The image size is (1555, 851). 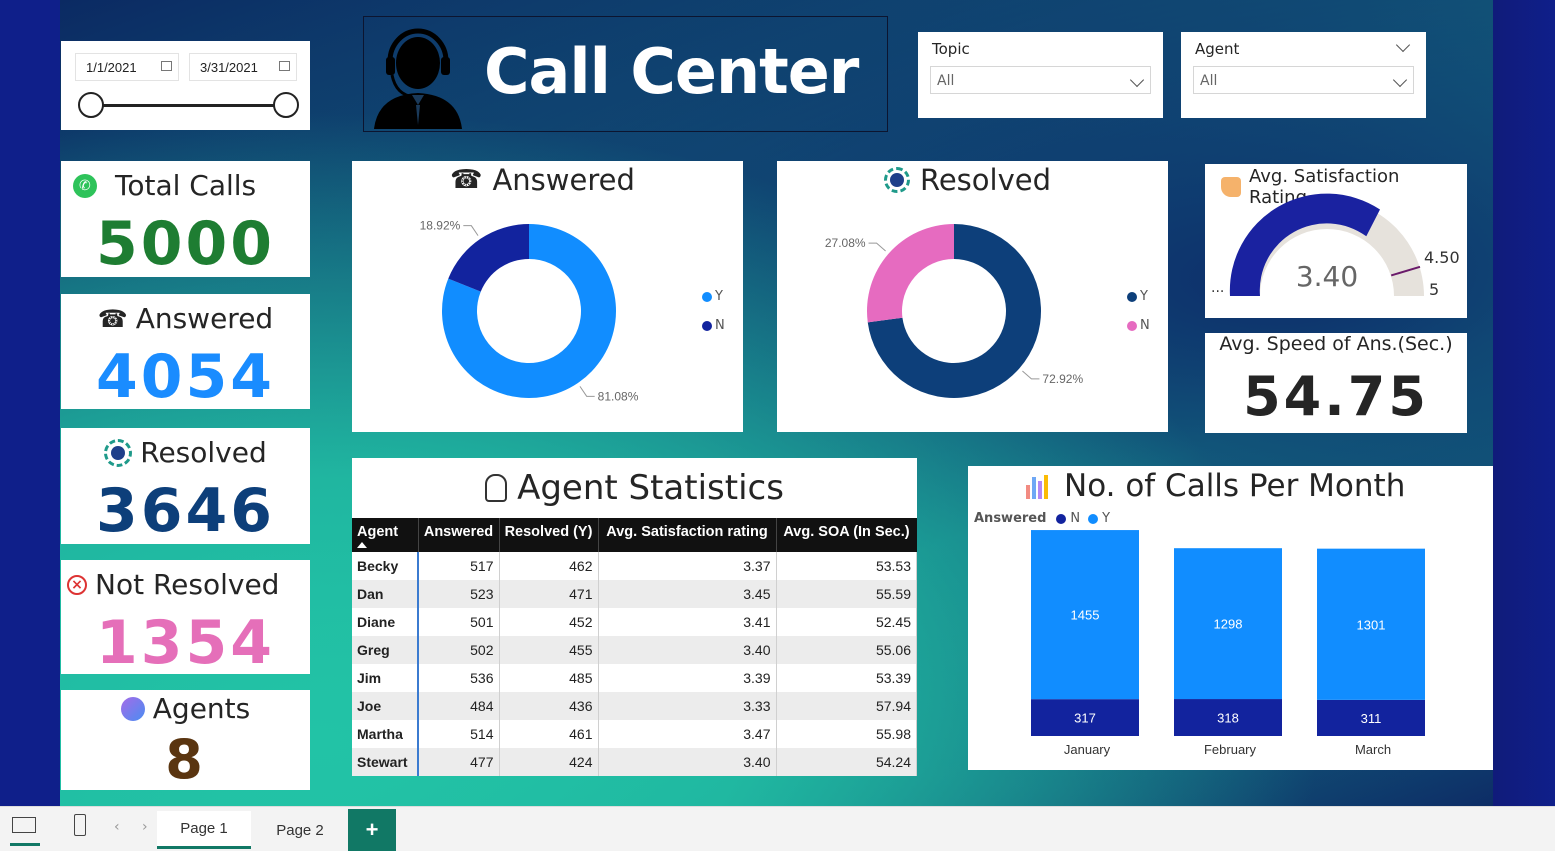 What do you see at coordinates (459, 734) in the screenshot?
I see `table-cell: 514` at bounding box center [459, 734].